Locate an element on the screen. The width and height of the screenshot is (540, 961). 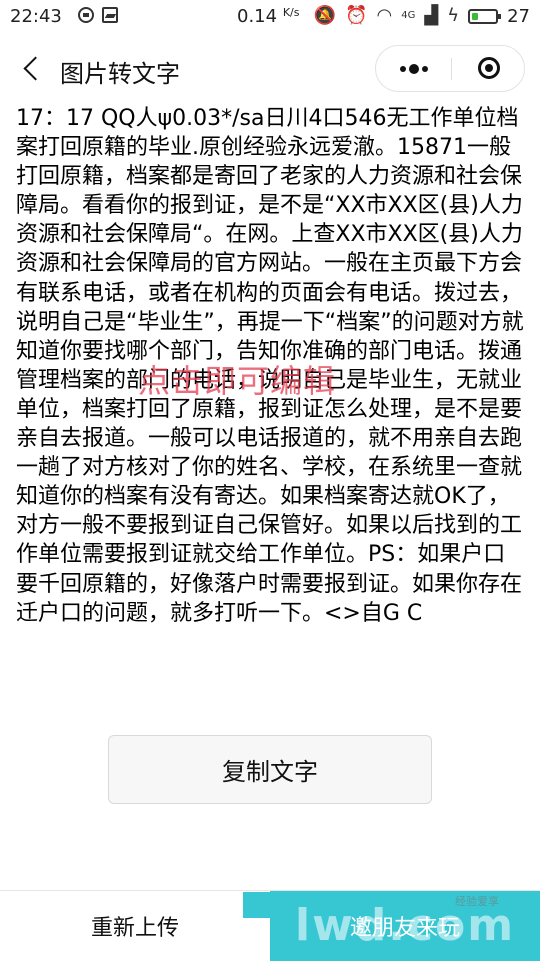
miniprogram-capsule is located at coordinates (450, 68).